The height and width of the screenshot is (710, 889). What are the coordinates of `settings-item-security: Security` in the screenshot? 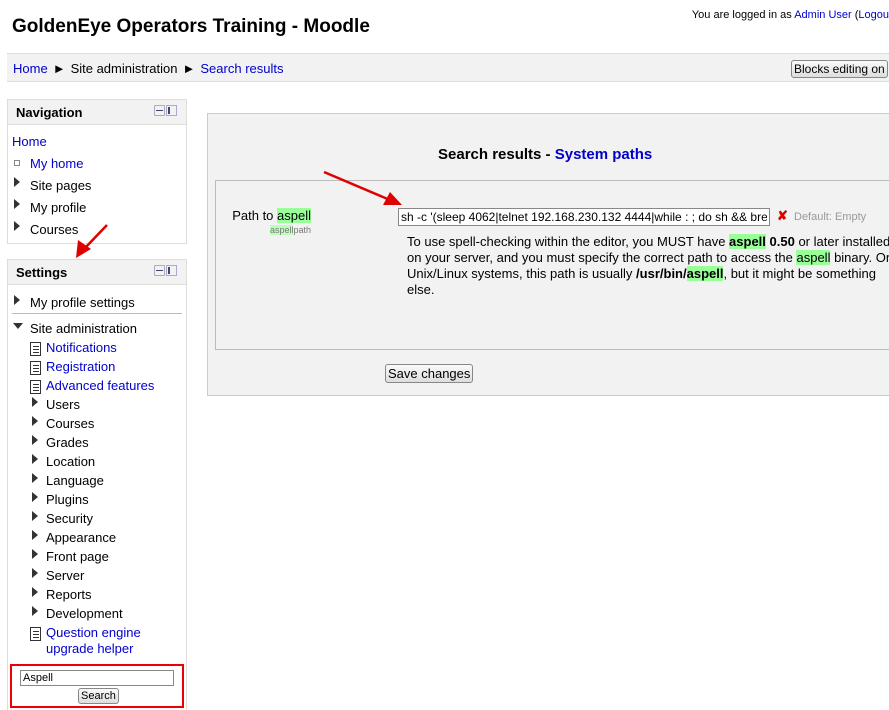 It's located at (69, 518).